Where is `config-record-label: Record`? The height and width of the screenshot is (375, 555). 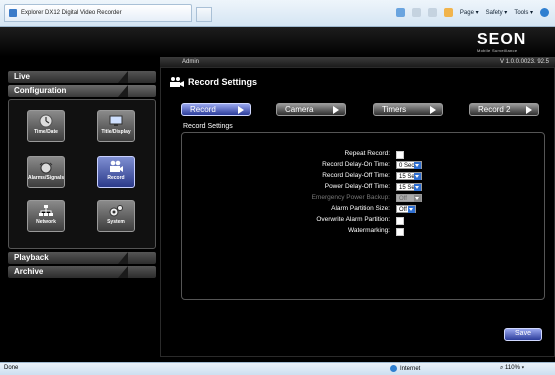 config-record-label: Record is located at coordinates (116, 178).